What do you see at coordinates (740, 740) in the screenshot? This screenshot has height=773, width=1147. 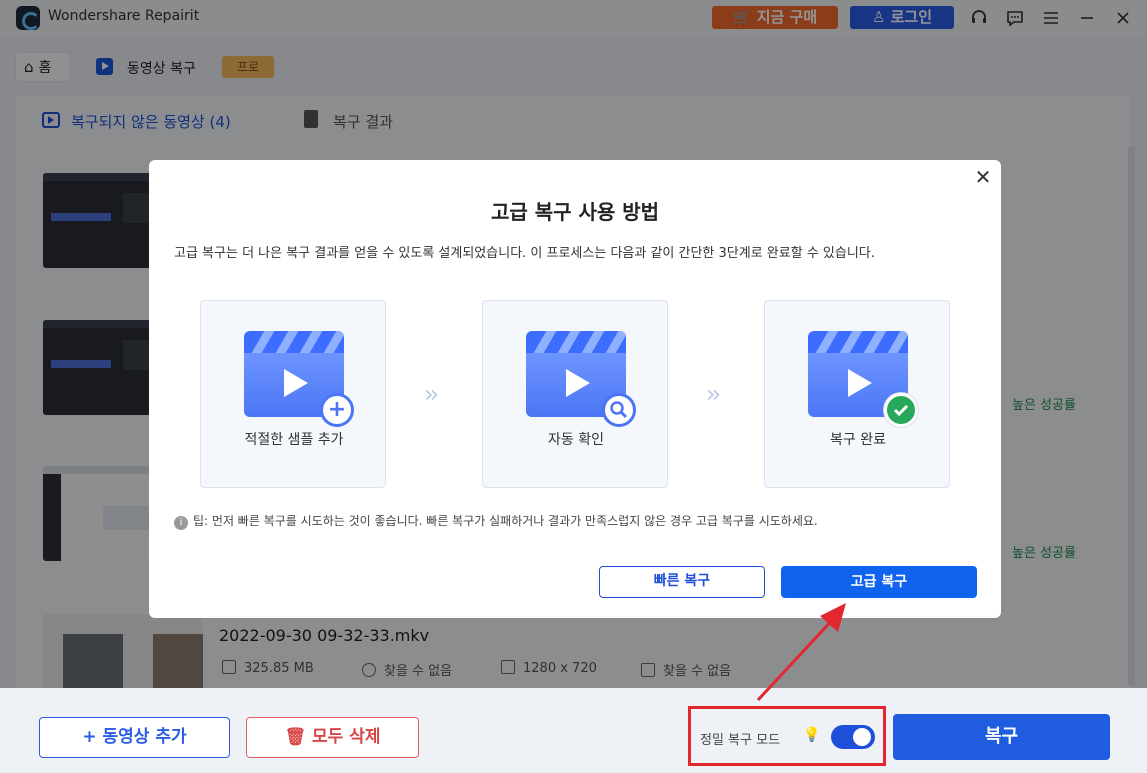 I see `precision-mode-label: 정밀 복구 모드` at bounding box center [740, 740].